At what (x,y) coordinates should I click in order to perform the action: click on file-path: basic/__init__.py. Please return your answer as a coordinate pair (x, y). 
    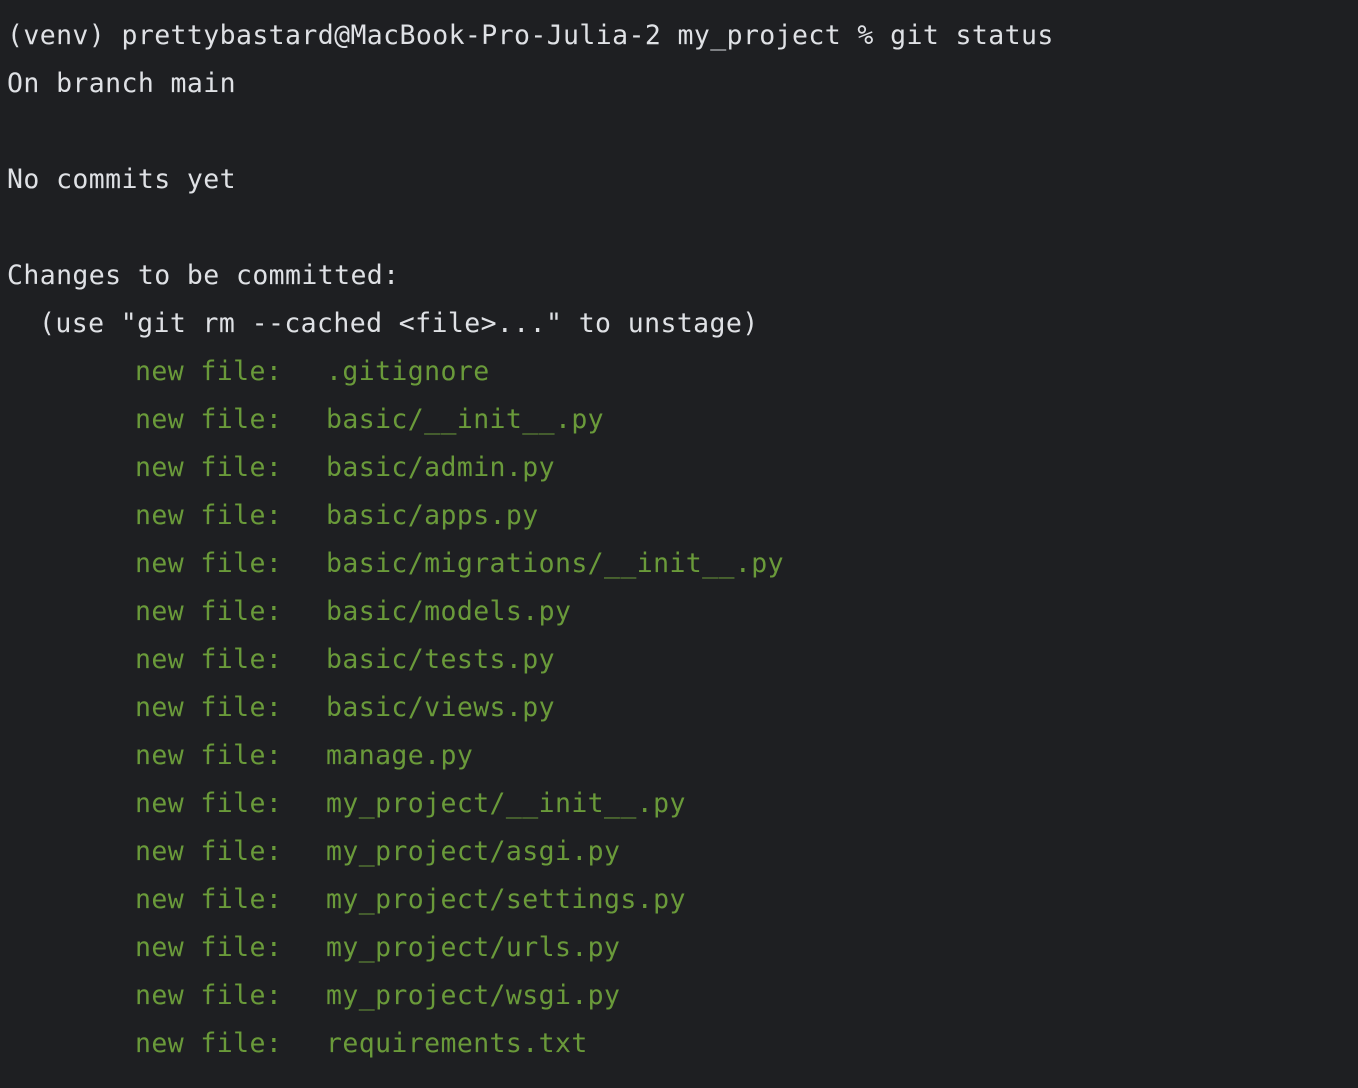
    Looking at the image, I should click on (465, 419).